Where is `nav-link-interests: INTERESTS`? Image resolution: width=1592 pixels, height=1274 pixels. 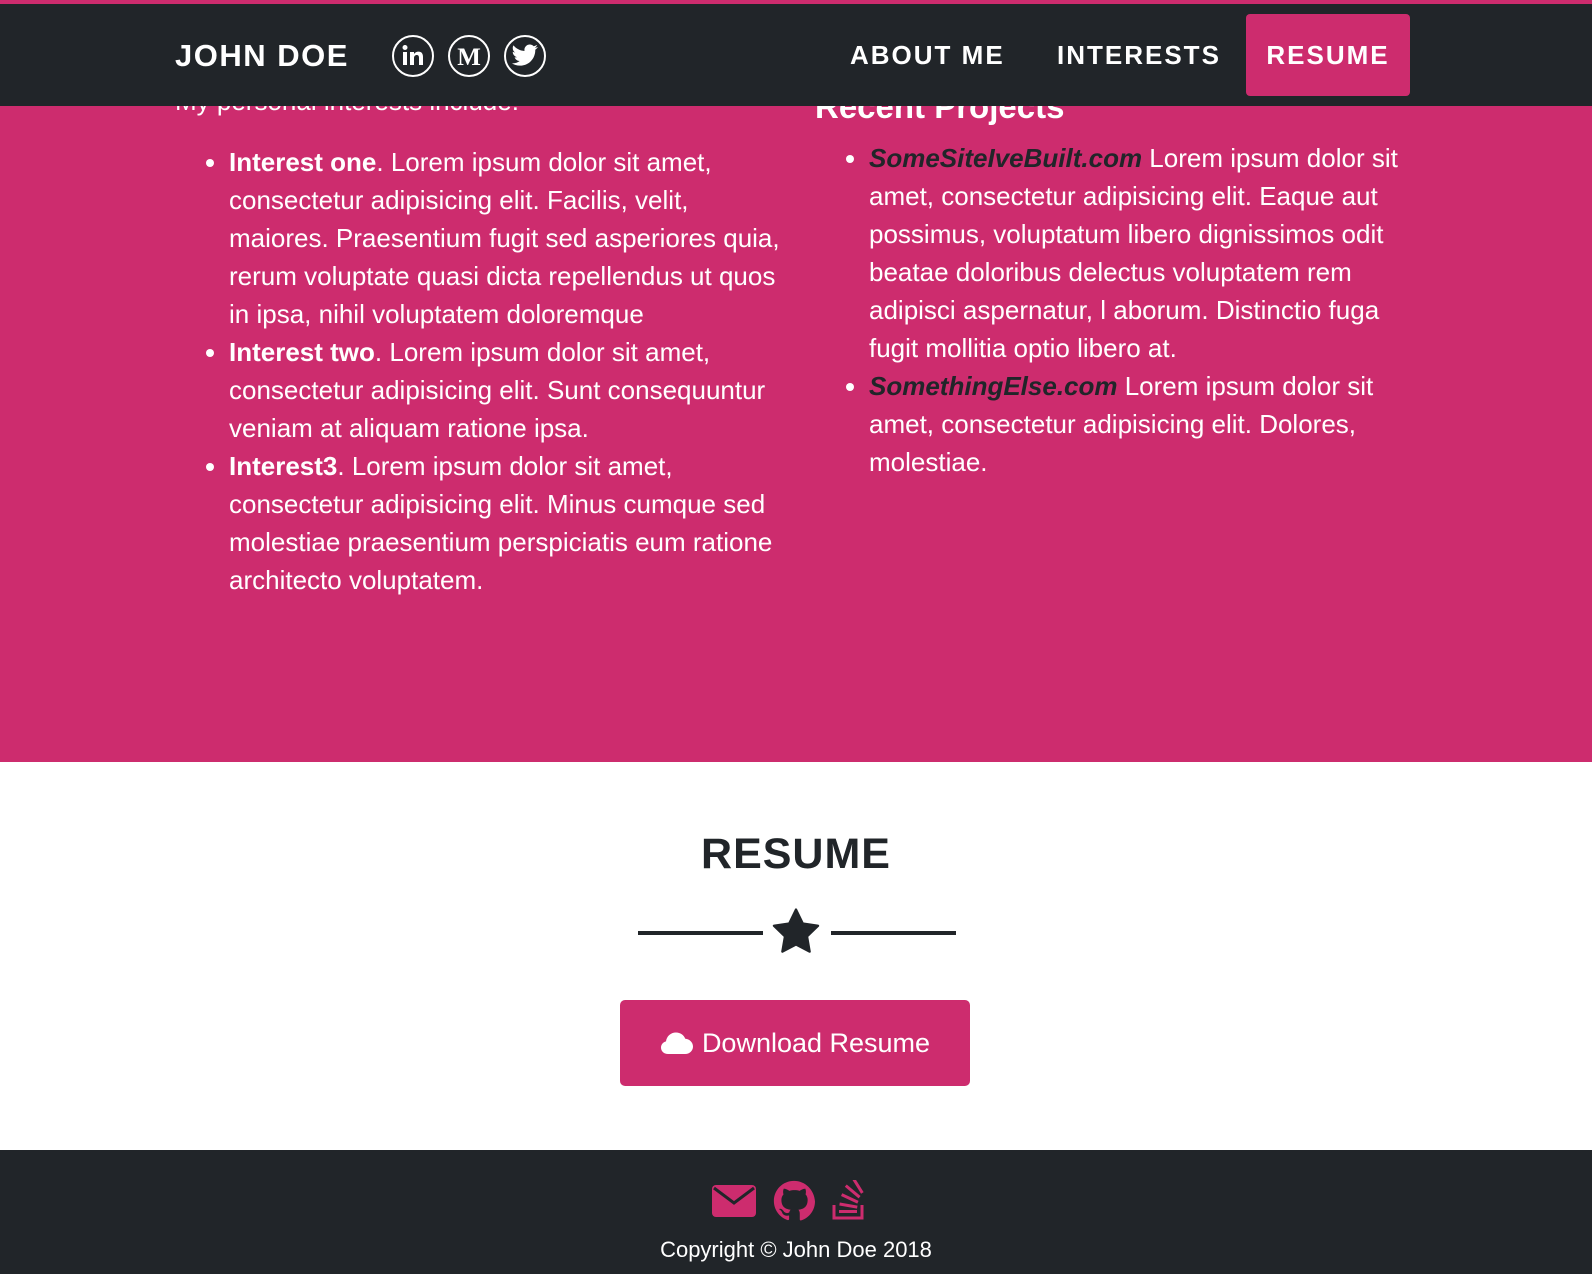 nav-link-interests: INTERESTS is located at coordinates (1139, 55).